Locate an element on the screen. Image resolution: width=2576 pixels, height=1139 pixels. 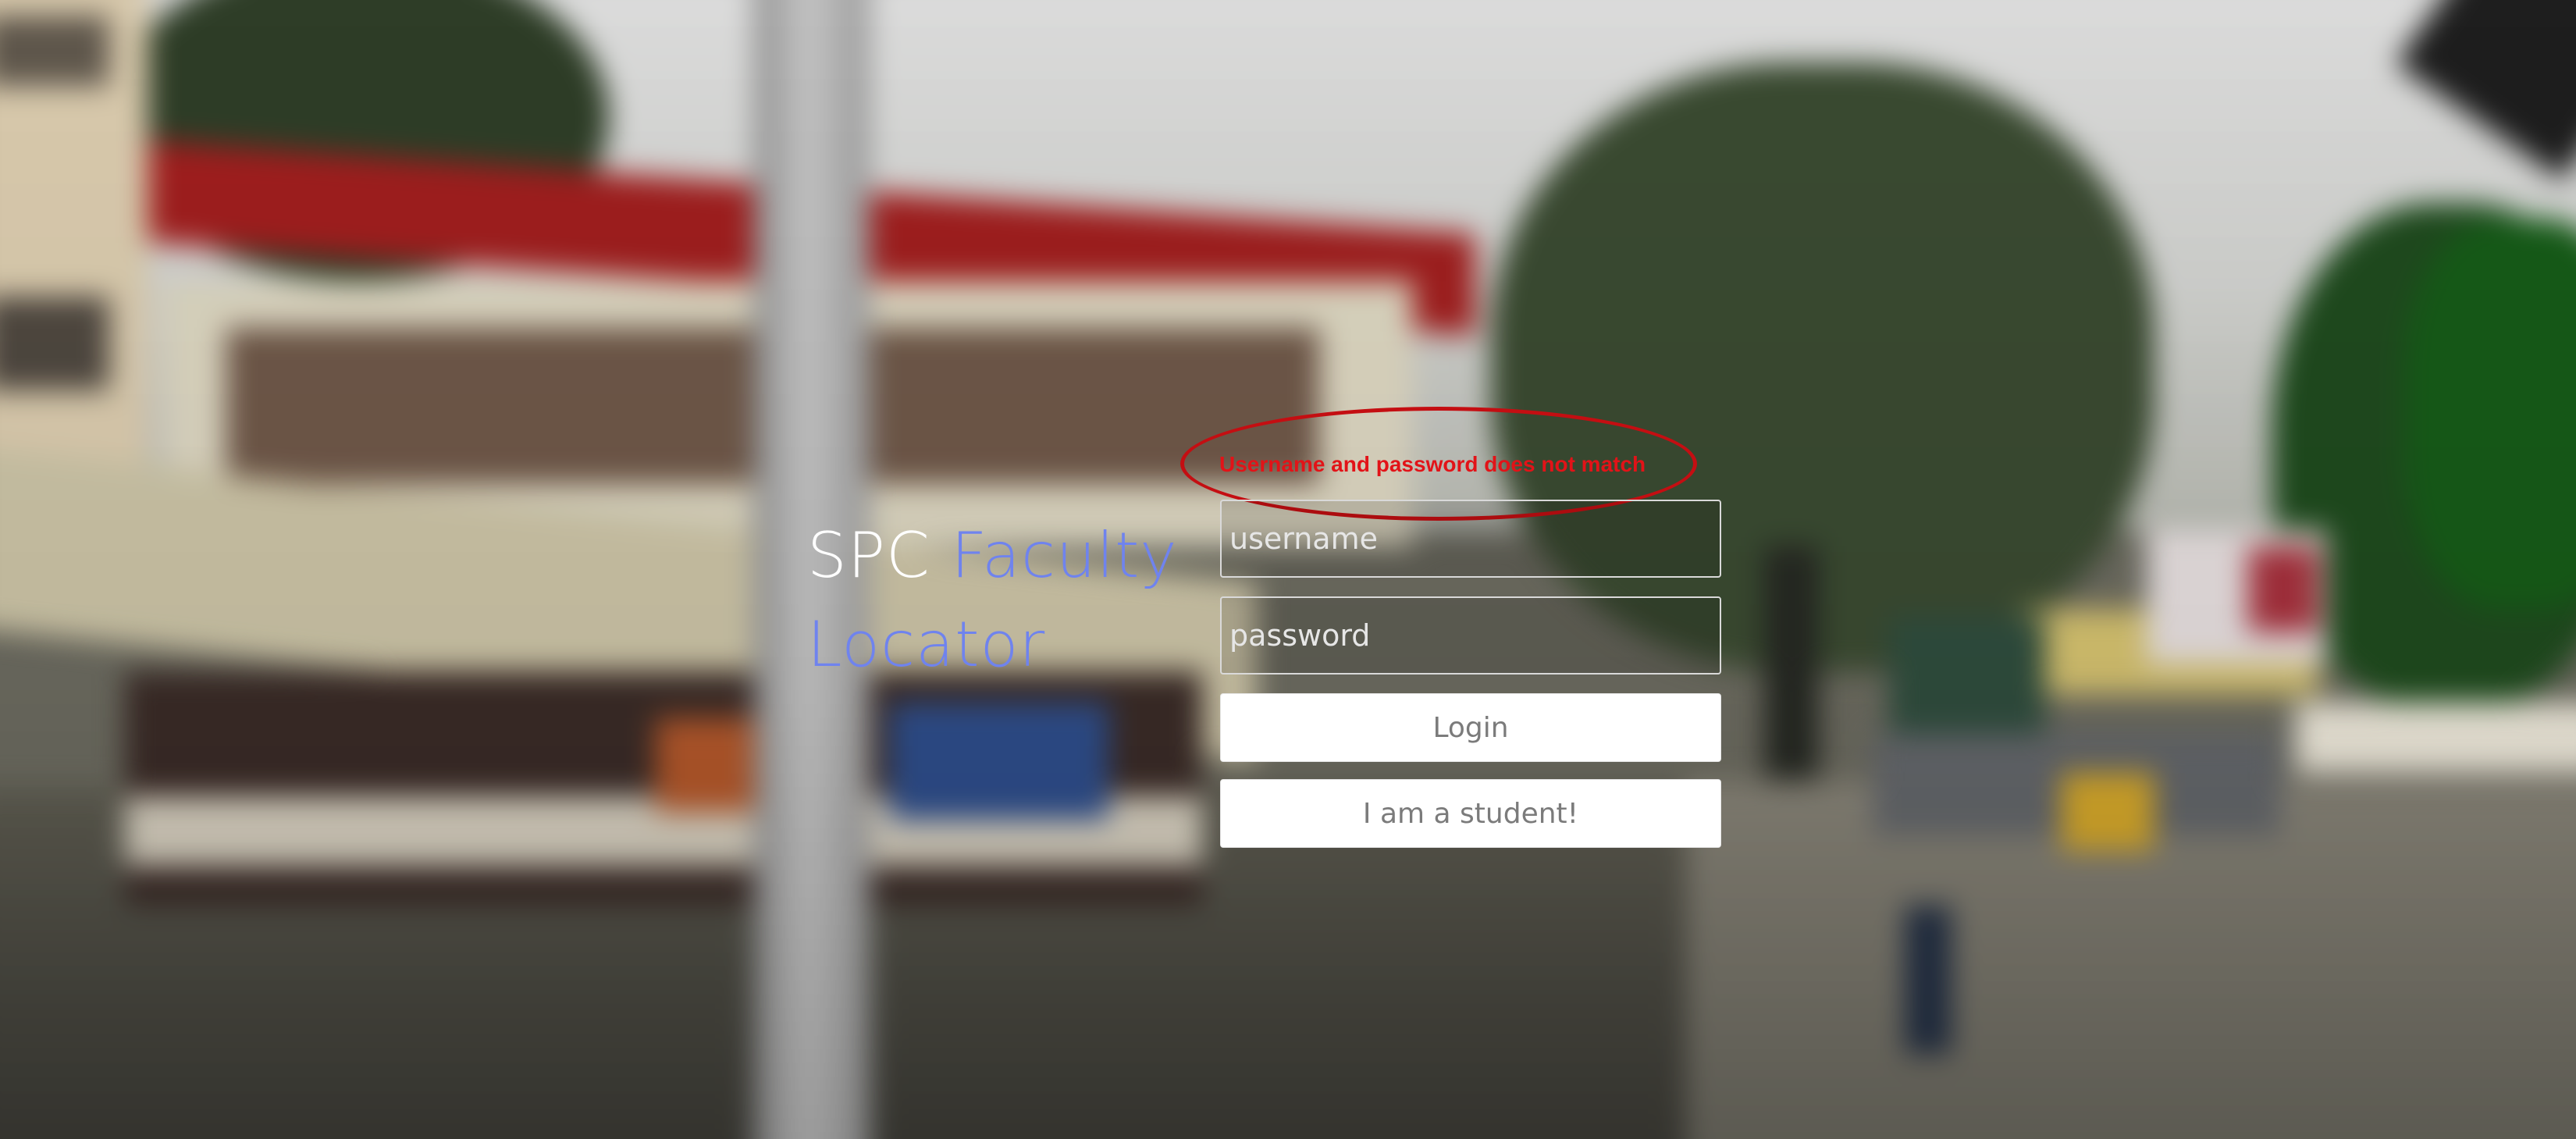
site-title-faculty: Faculty is located at coordinates (1064, 555).